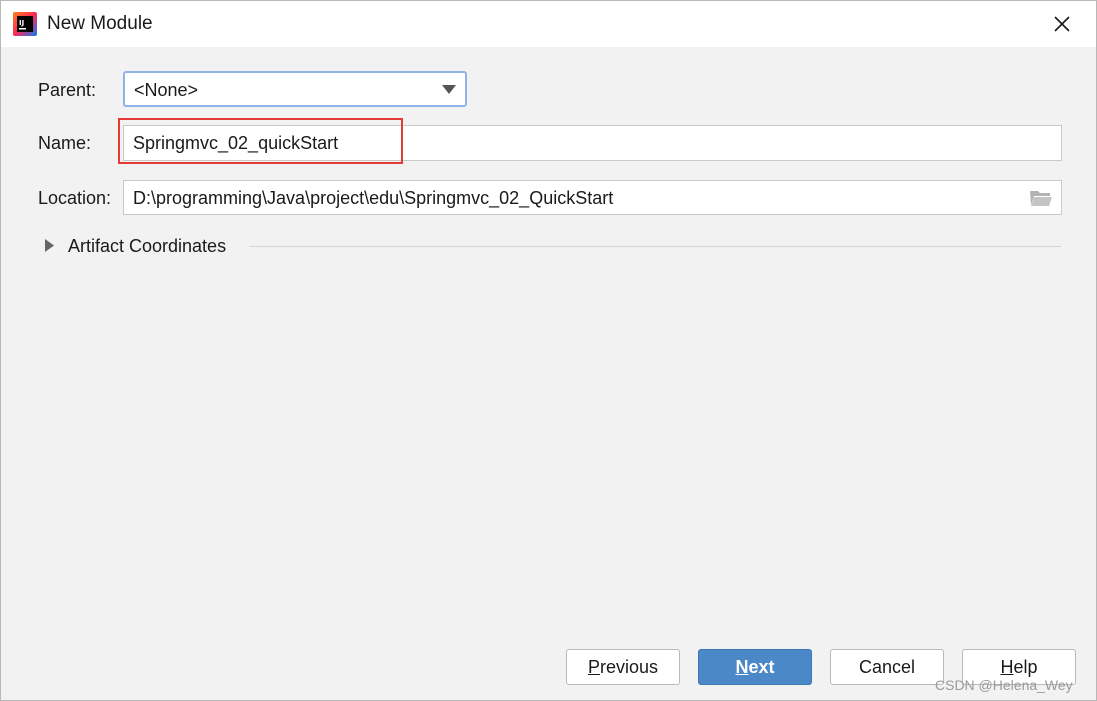 This screenshot has height=701, width=1097. What do you see at coordinates (629, 666) in the screenshot?
I see `previous-label: revious` at bounding box center [629, 666].